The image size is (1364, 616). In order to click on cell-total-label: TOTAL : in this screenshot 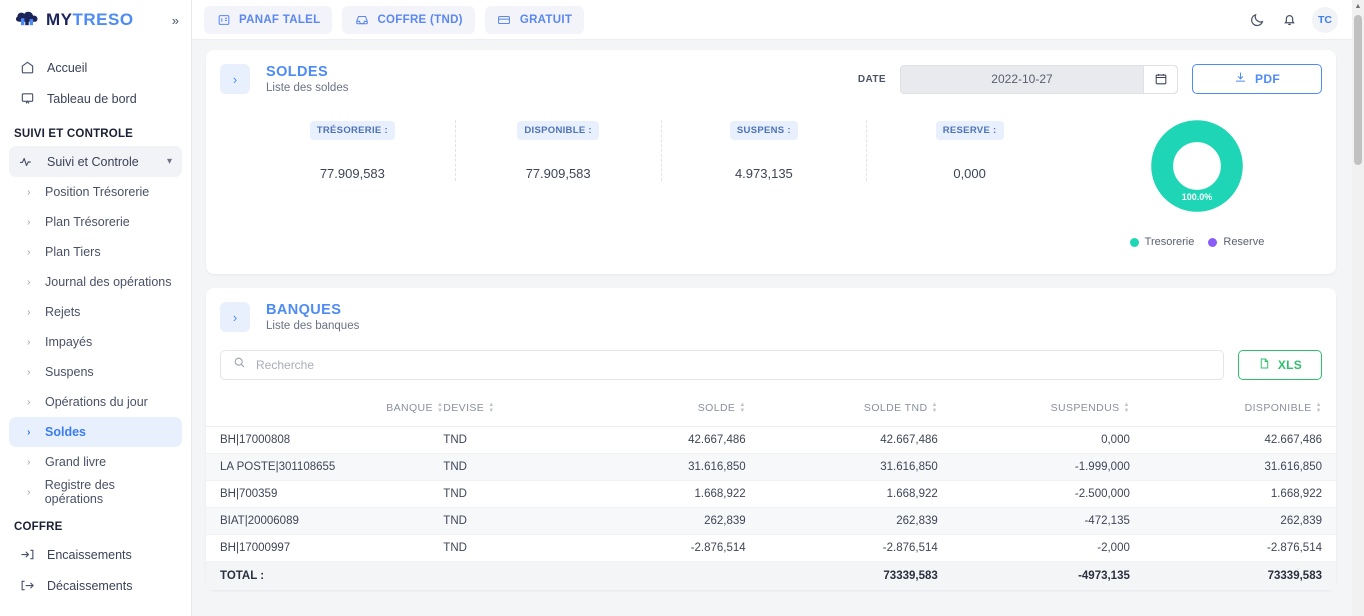, I will do `click(242, 576)`.